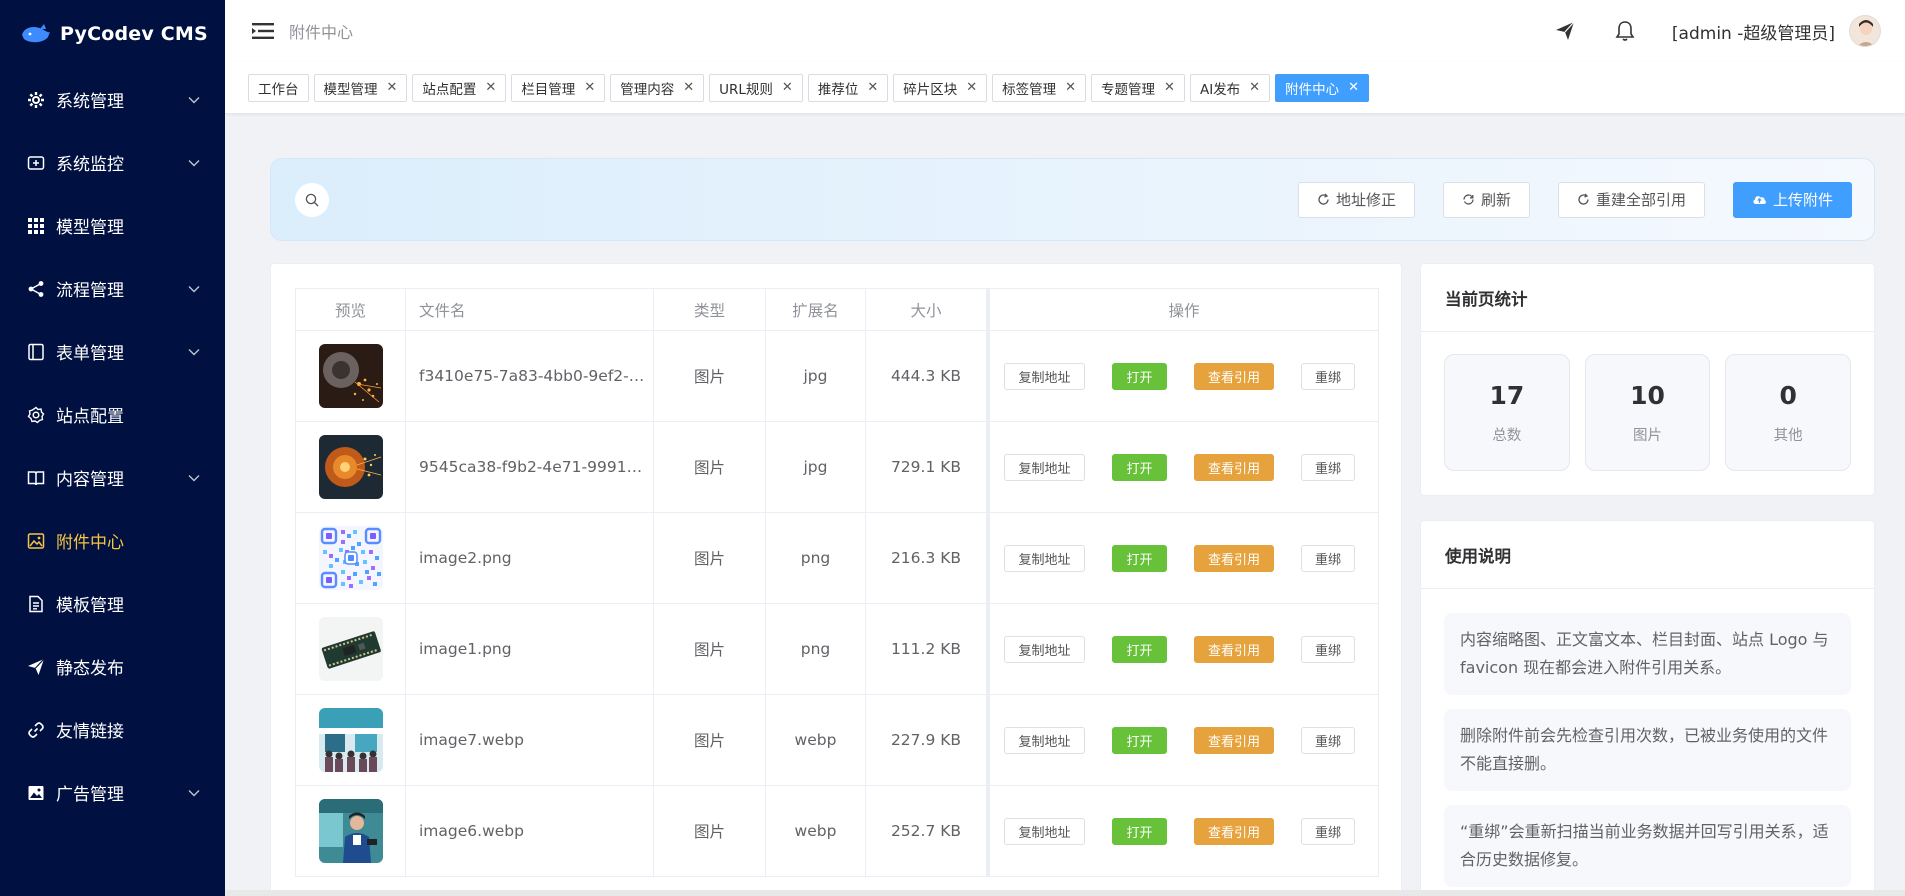 The height and width of the screenshot is (896, 1905). Describe the element at coordinates (1507, 435) in the screenshot. I see `stat-label: 总数` at that location.